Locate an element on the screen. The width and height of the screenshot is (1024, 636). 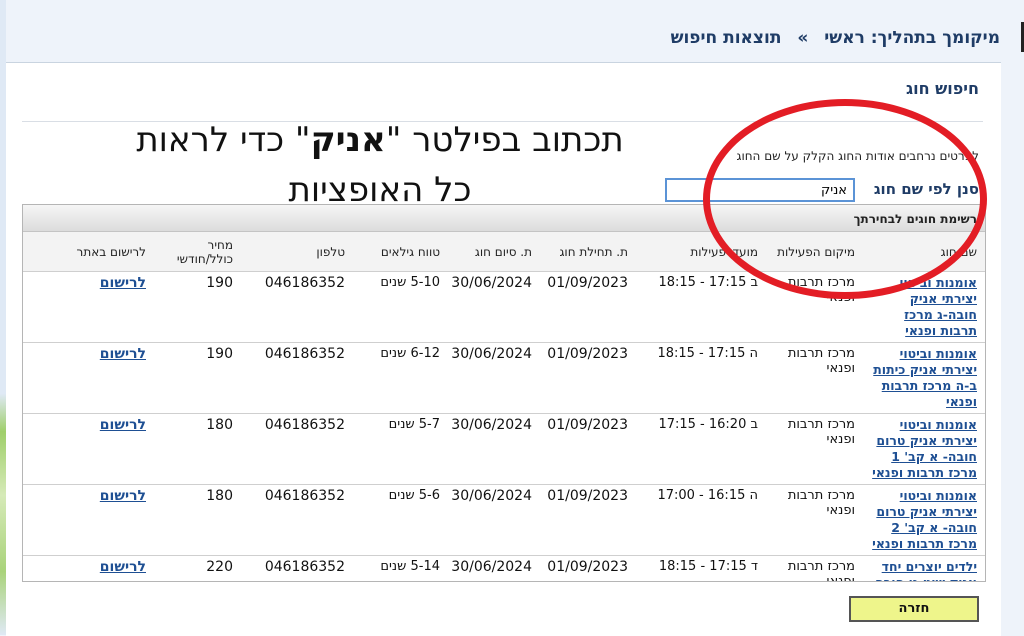
column-header: טווח גילאים is located at coordinates (400, 252).